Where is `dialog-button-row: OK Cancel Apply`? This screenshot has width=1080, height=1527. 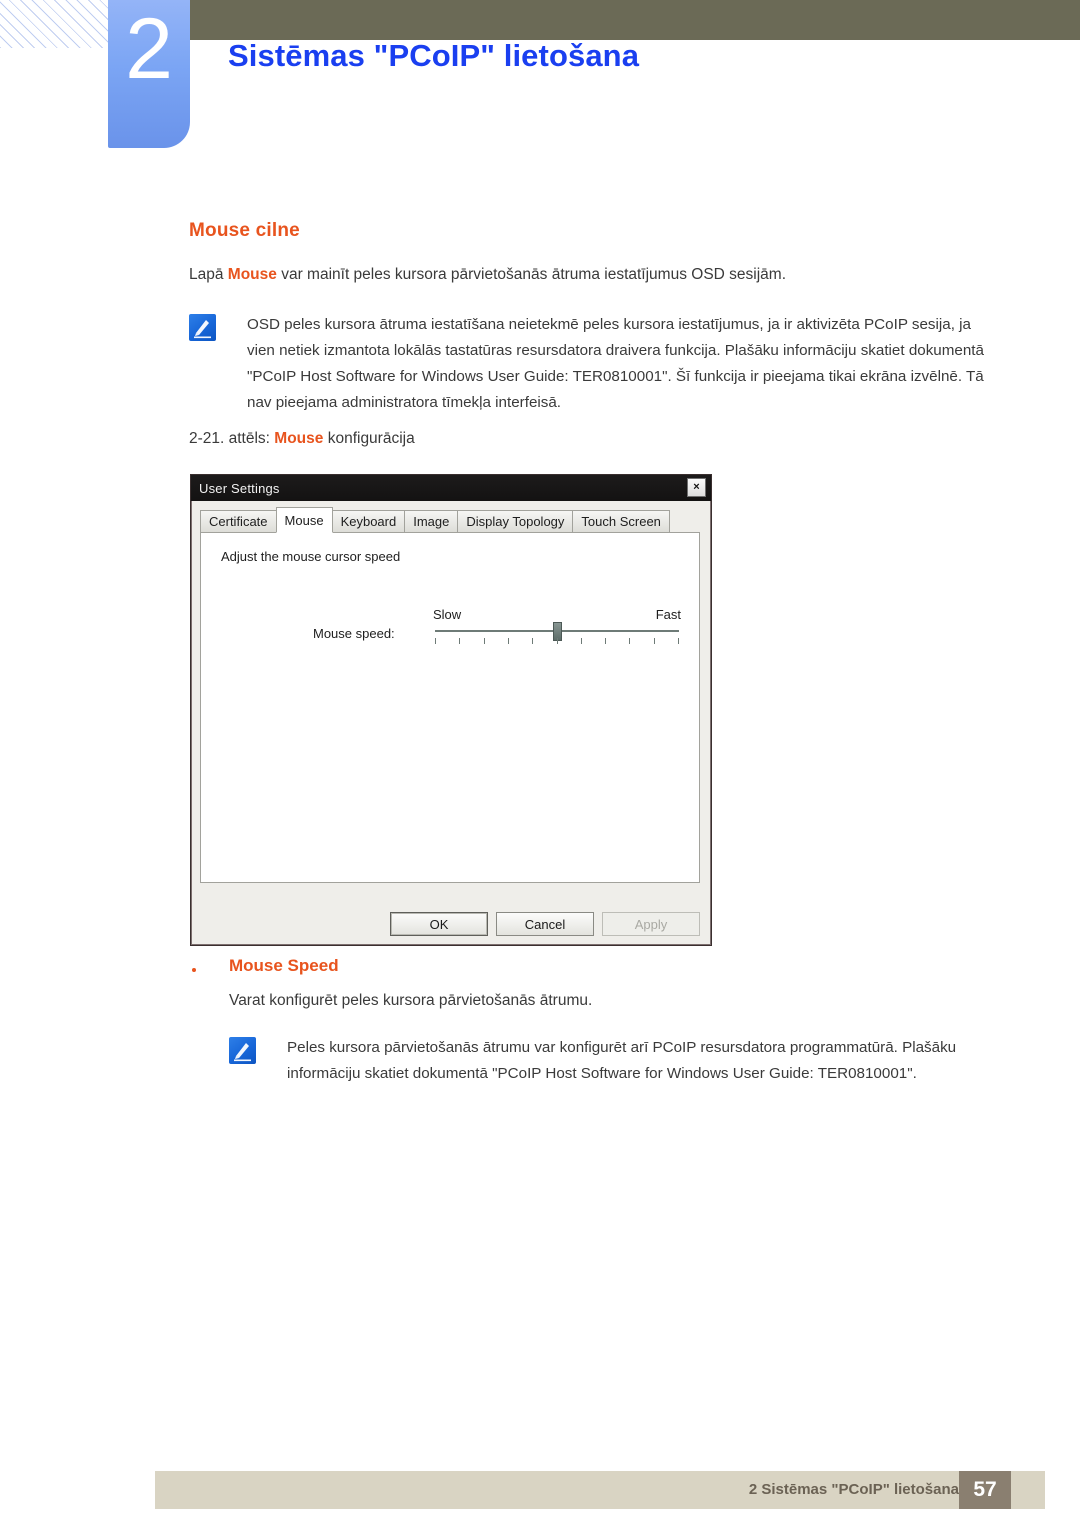
dialog-button-row: OK Cancel Apply is located at coordinates (452, 924).